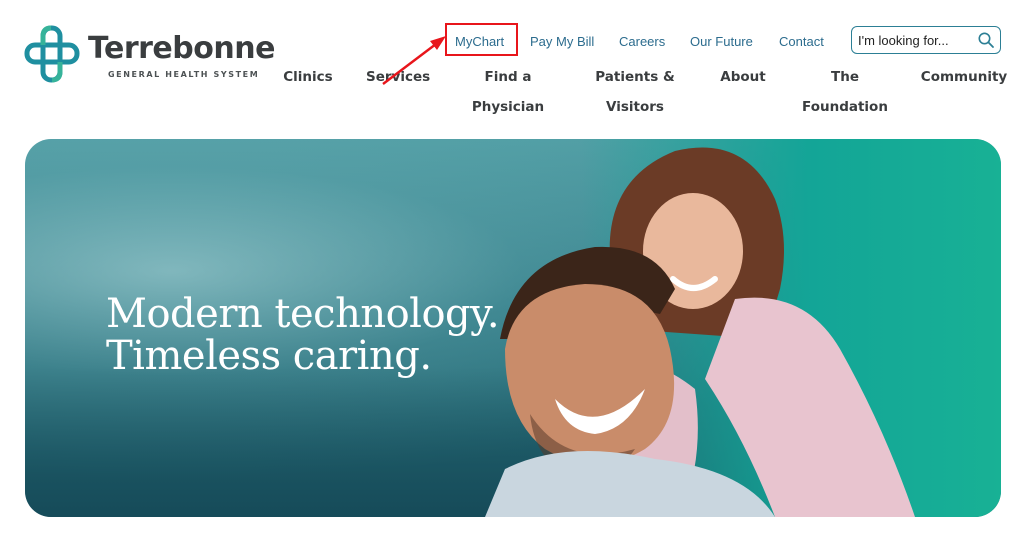 The image size is (1024, 534). I want to click on nav-item-label-line2: Foundation, so click(845, 107).